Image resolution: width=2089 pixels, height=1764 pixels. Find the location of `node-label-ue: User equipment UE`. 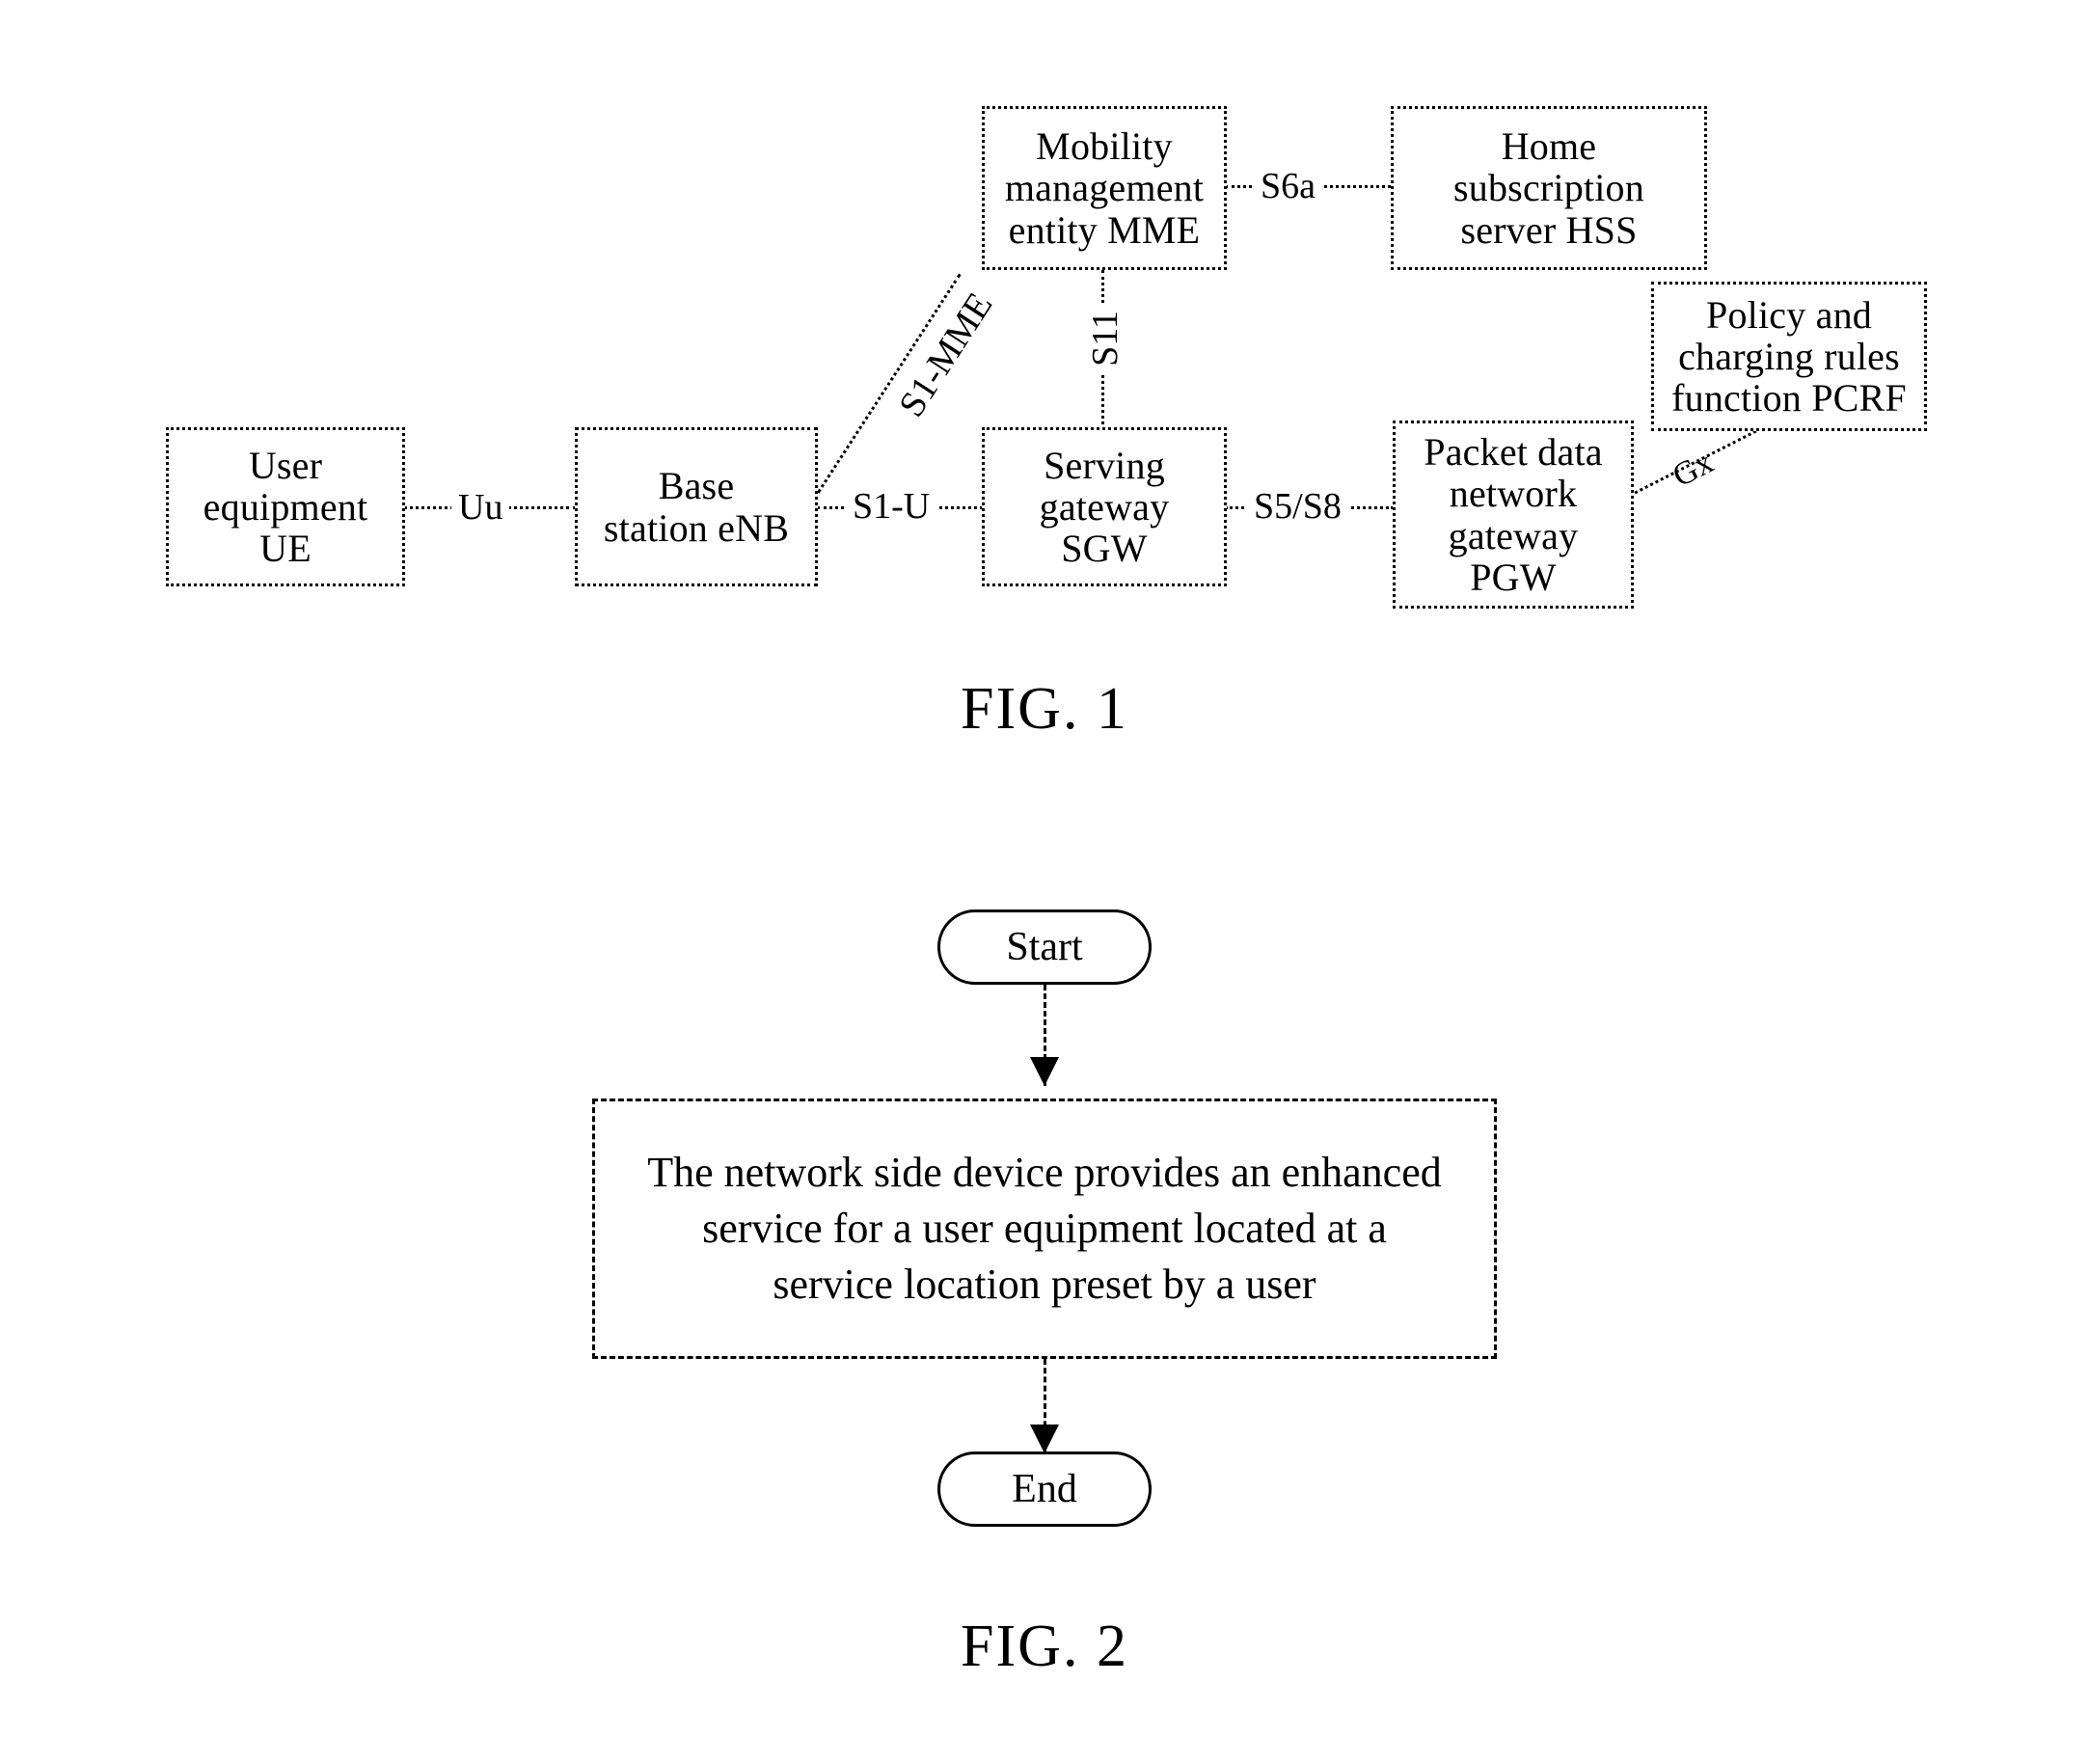

node-label-ue: User equipment UE is located at coordinates (285, 507).